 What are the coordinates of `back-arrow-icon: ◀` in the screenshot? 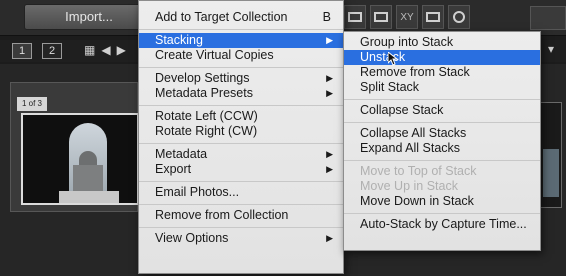 It's located at (105, 50).